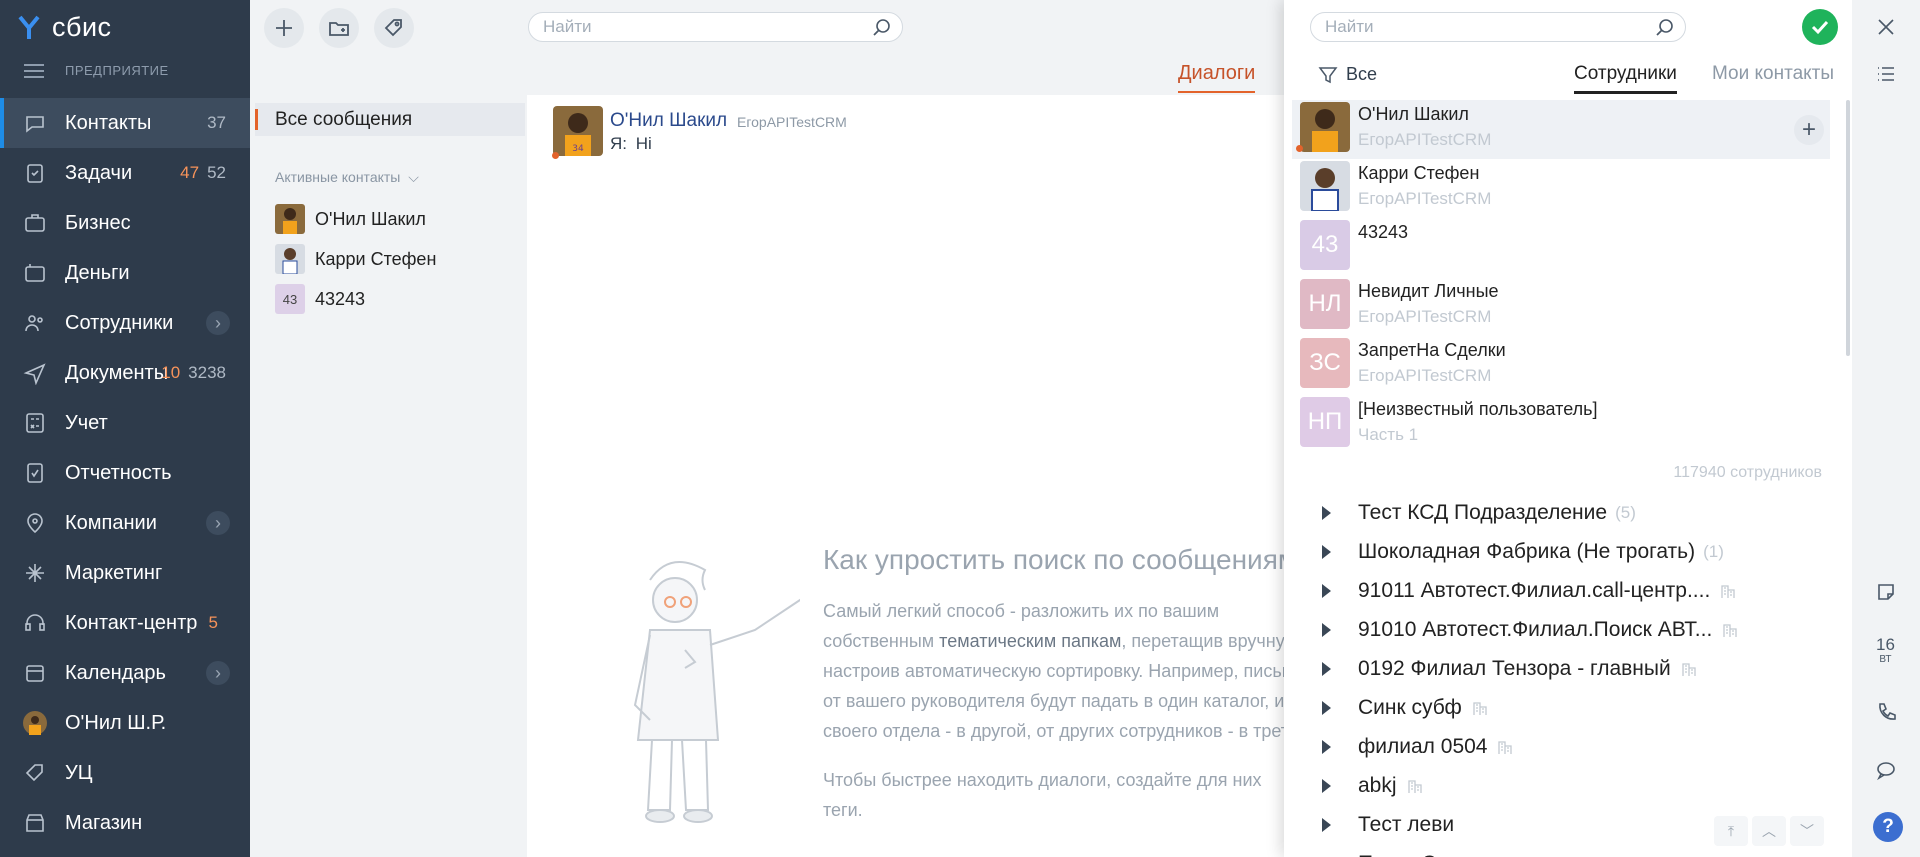  I want to click on sidebar-item-label: Контакт-центр, so click(131, 622).